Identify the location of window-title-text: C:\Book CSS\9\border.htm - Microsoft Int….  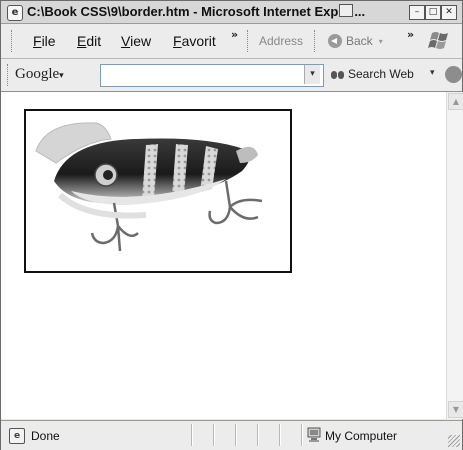
(183, 11).